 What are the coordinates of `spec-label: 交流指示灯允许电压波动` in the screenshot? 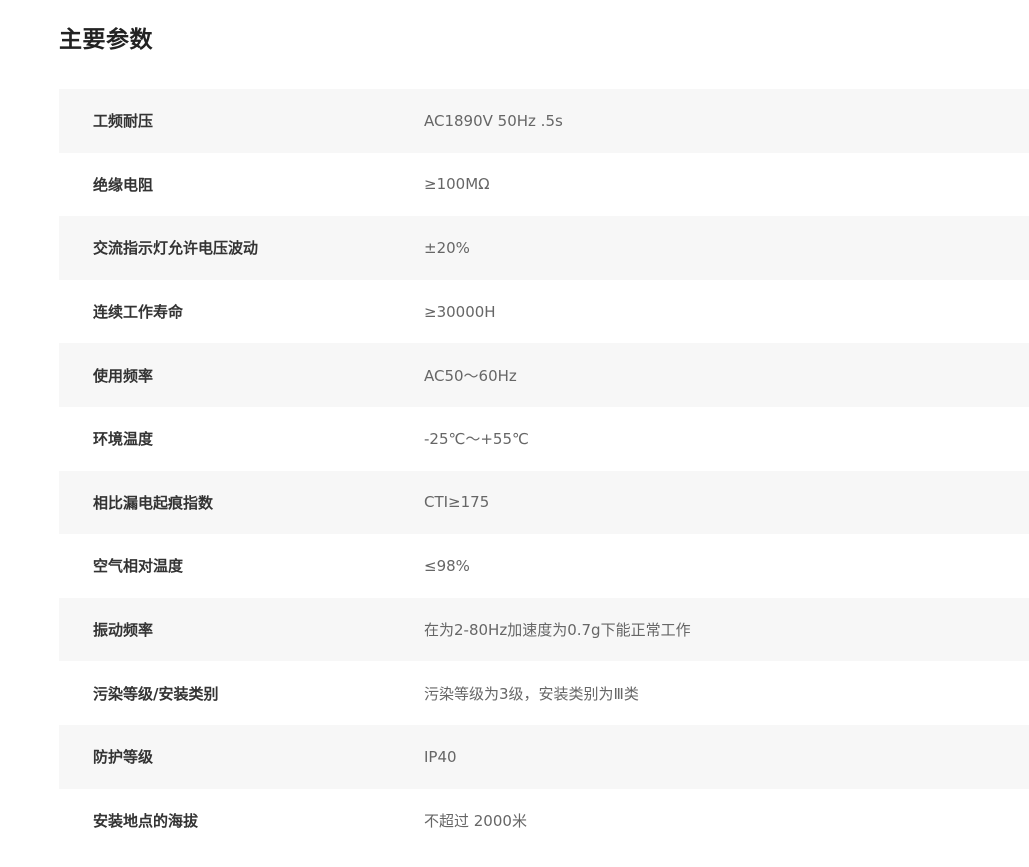 It's located at (176, 248).